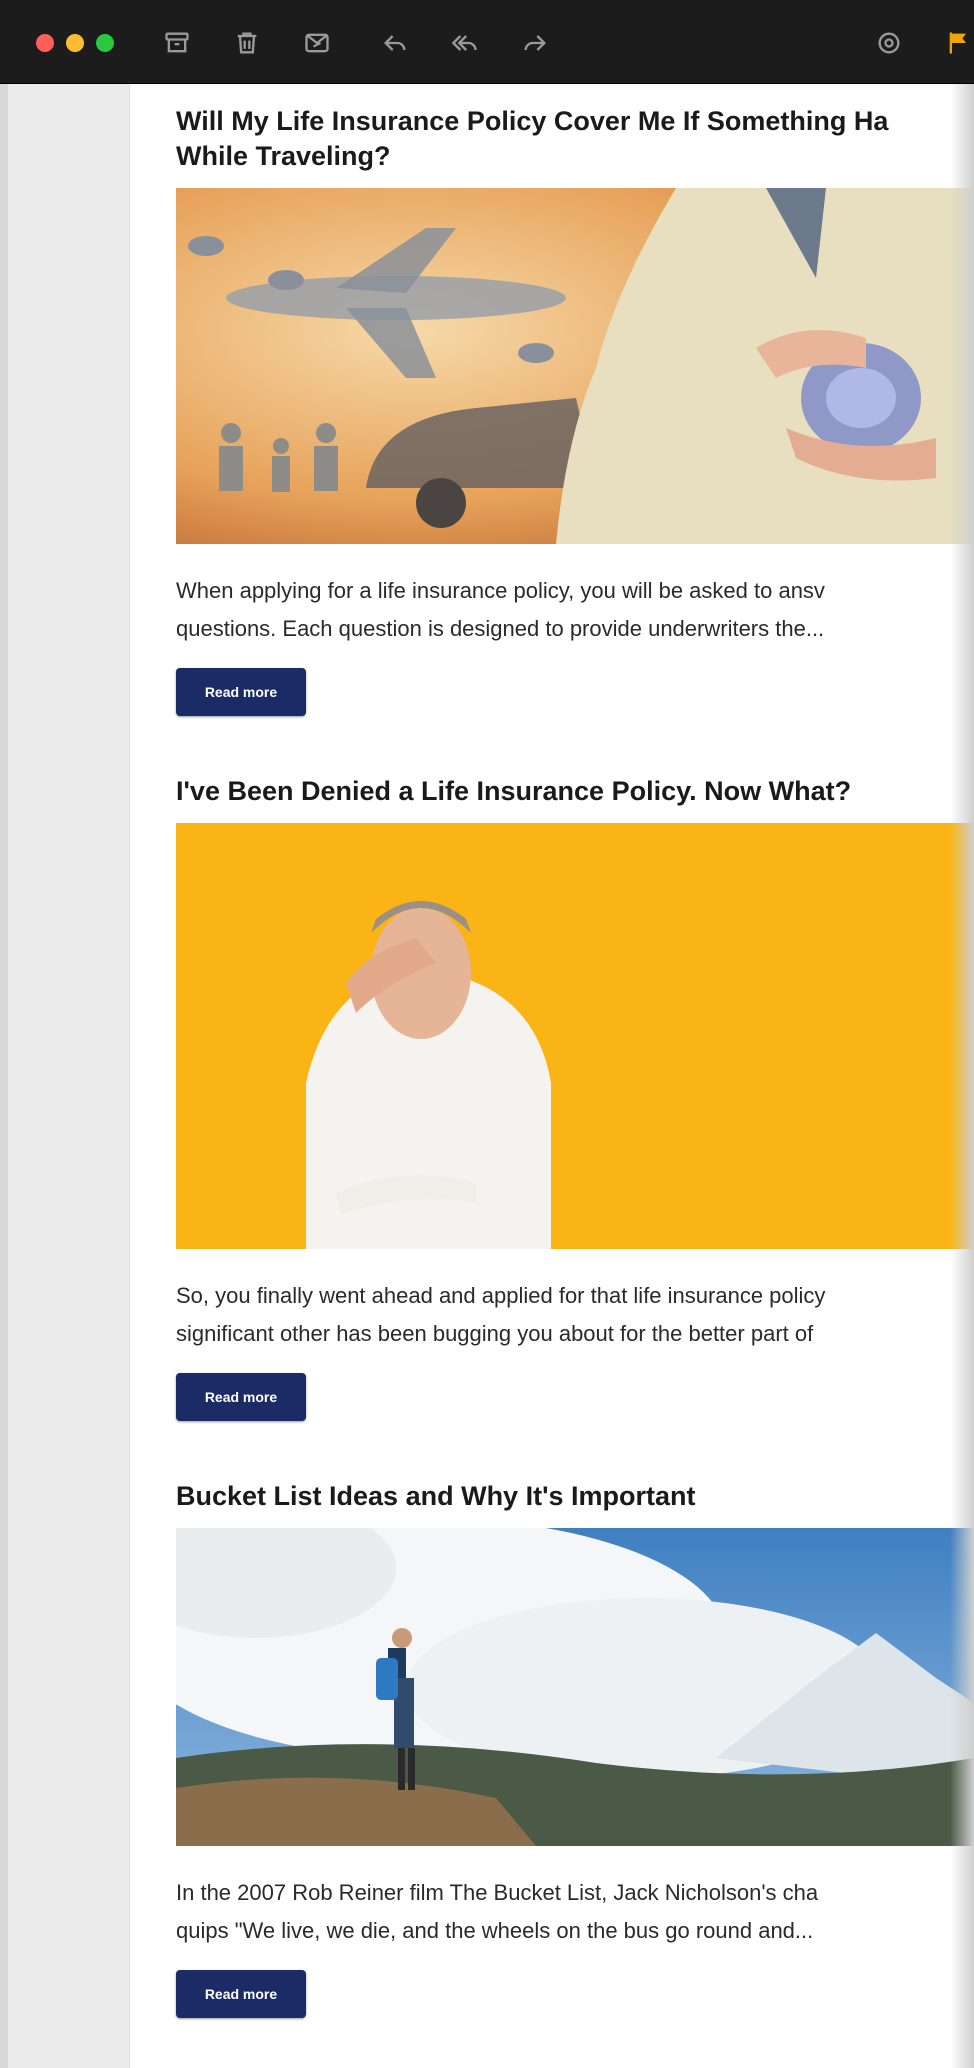 This screenshot has width=974, height=2068. I want to click on article-title: Bucket List Ideas and Why It's Important, so click(575, 1496).